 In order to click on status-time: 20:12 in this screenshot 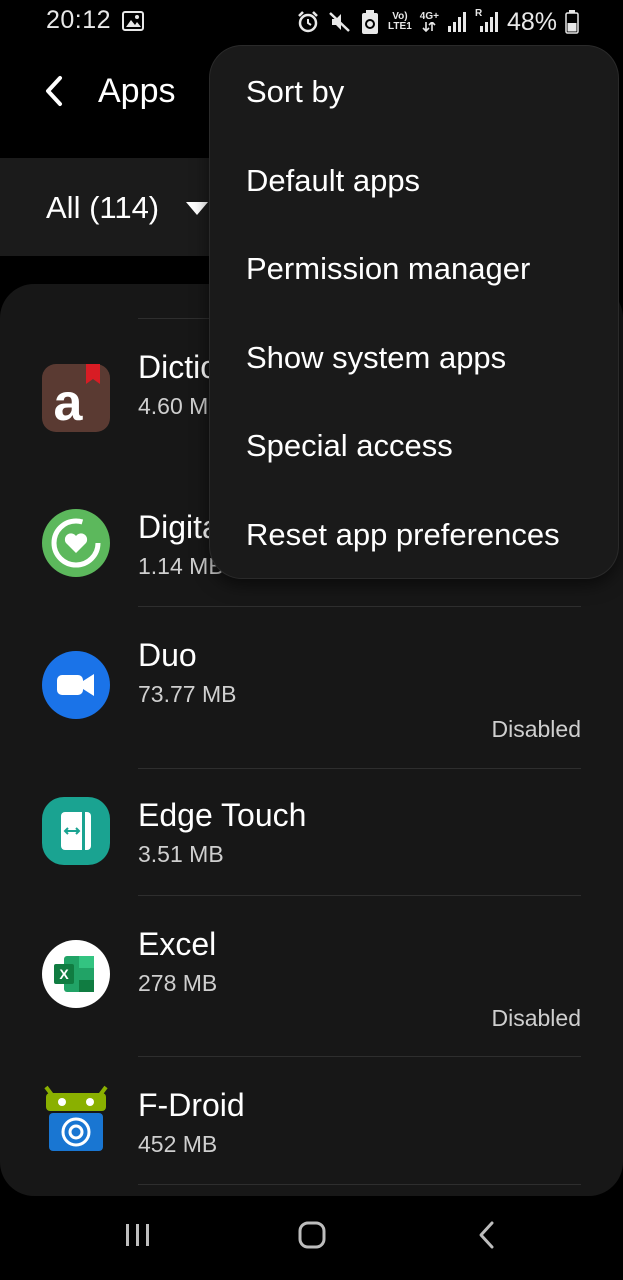, I will do `click(79, 20)`.